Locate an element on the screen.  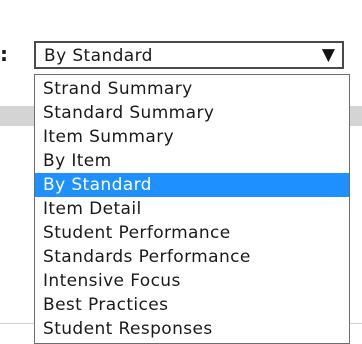
label-colon: : is located at coordinates (4, 54).